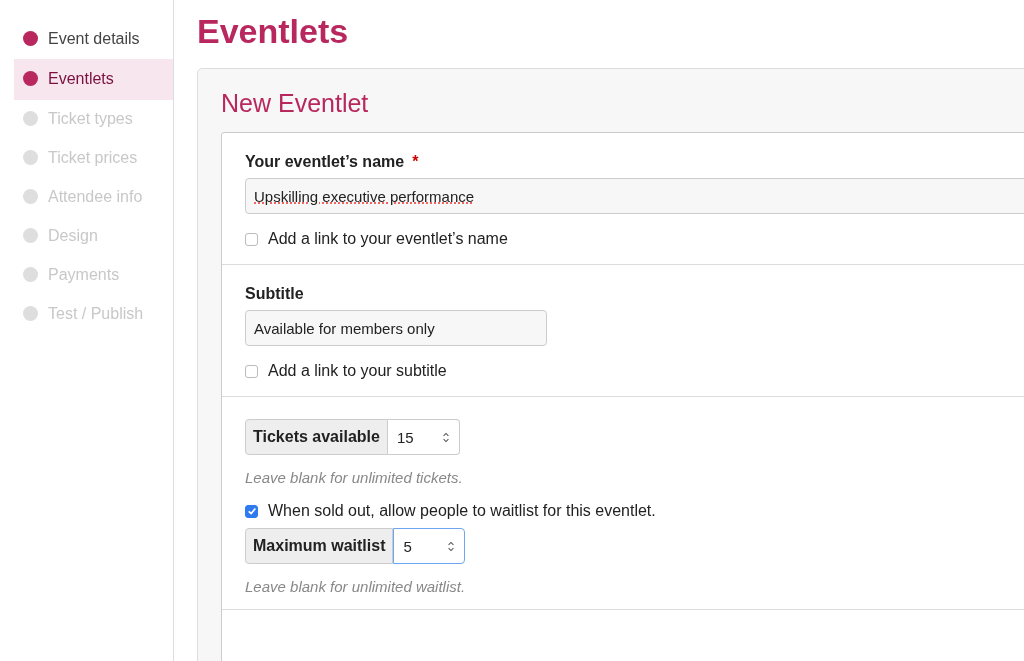 The image size is (1024, 661). I want to click on field-label: Your eventlet’s name, so click(325, 162).